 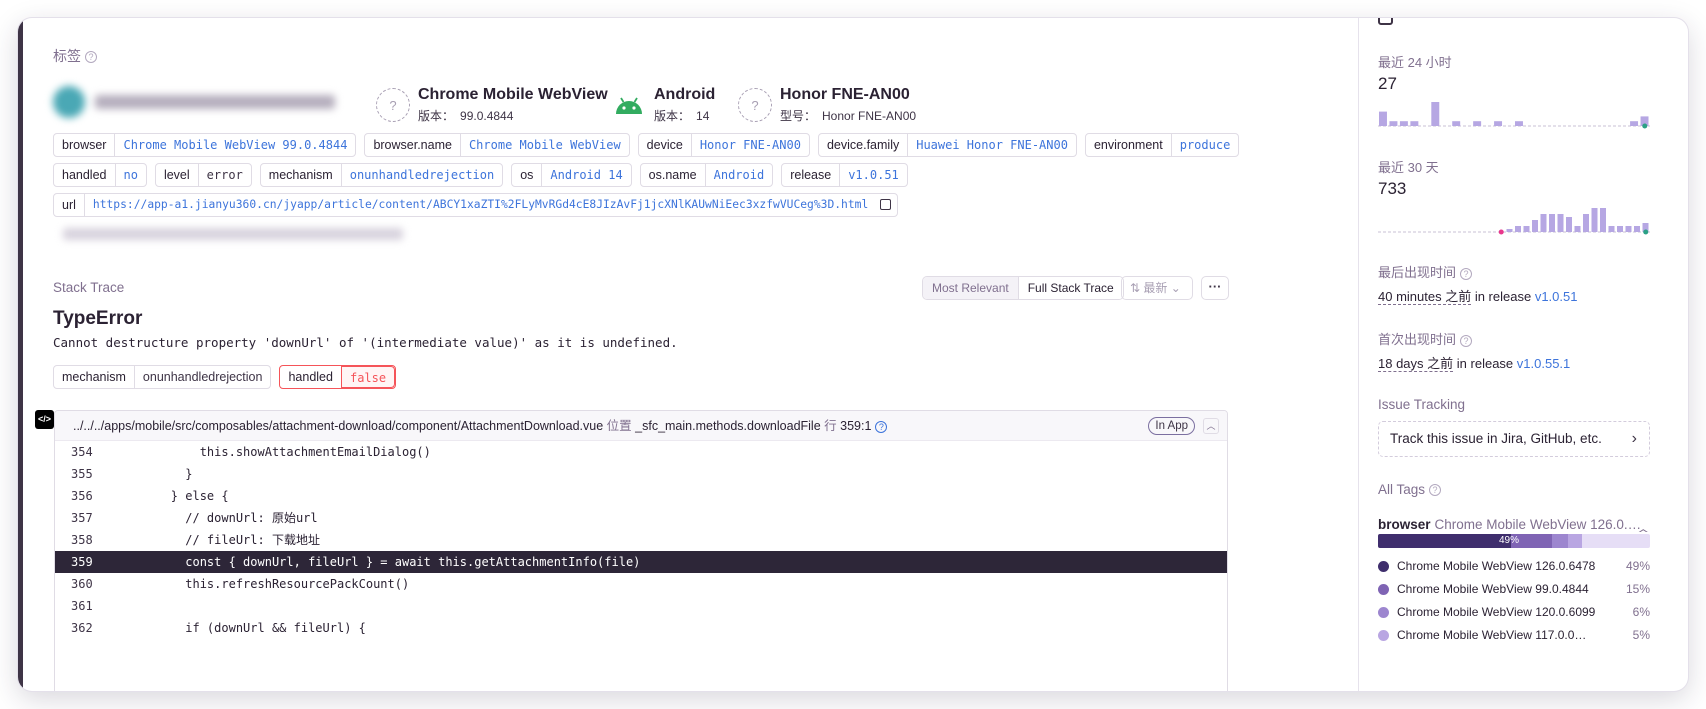 What do you see at coordinates (750, 145) in the screenshot?
I see `tag-value: Honor FNE-AN00` at bounding box center [750, 145].